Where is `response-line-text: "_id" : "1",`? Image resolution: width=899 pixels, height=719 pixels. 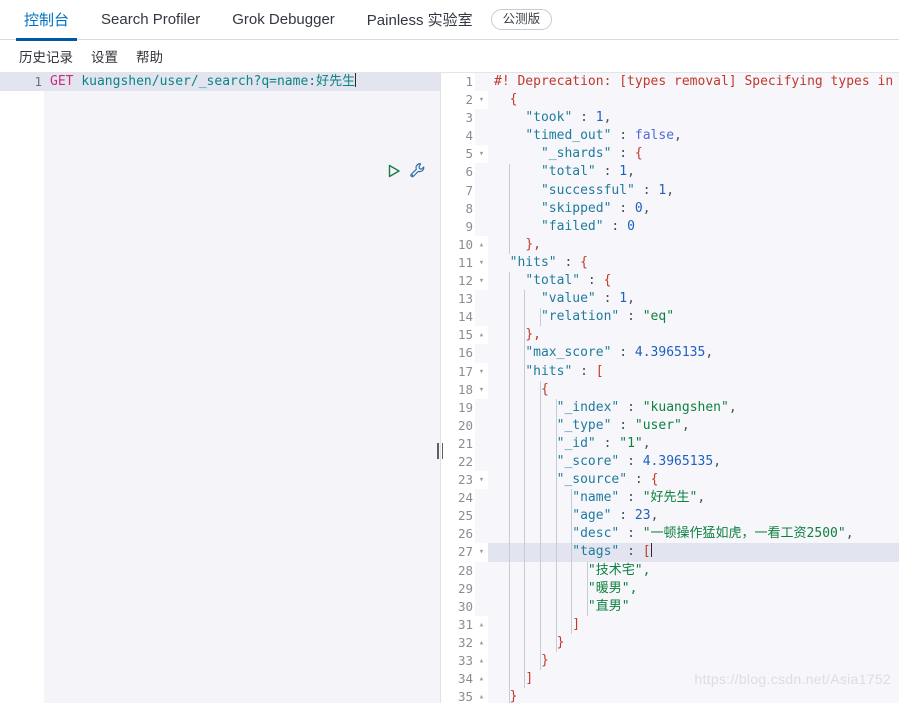 response-line-text: "_id" : "1", is located at coordinates (693, 444).